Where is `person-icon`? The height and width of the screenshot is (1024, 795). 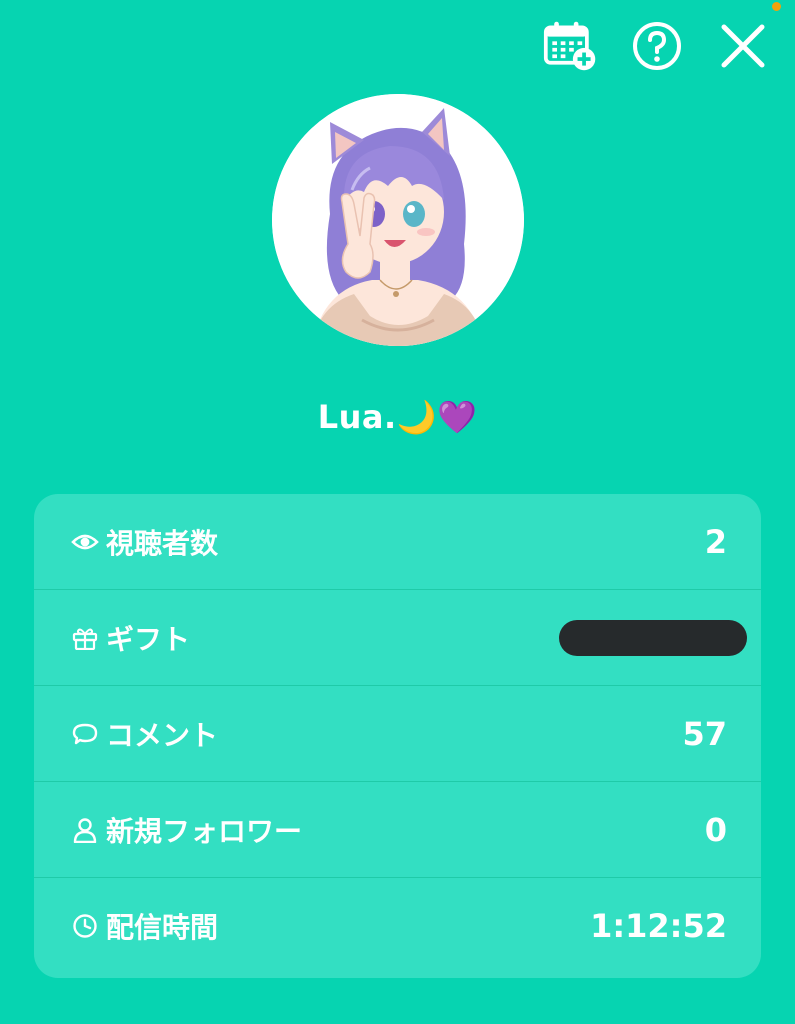
person-icon is located at coordinates (85, 830).